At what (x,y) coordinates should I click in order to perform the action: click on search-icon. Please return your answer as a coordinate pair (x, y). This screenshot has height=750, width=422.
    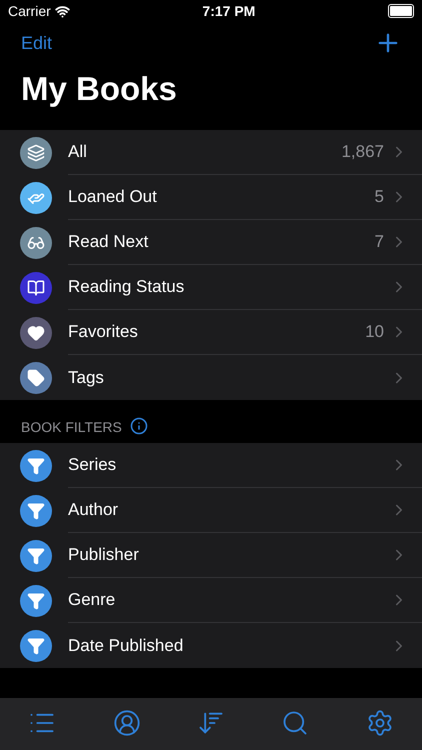
    Looking at the image, I should click on (295, 723).